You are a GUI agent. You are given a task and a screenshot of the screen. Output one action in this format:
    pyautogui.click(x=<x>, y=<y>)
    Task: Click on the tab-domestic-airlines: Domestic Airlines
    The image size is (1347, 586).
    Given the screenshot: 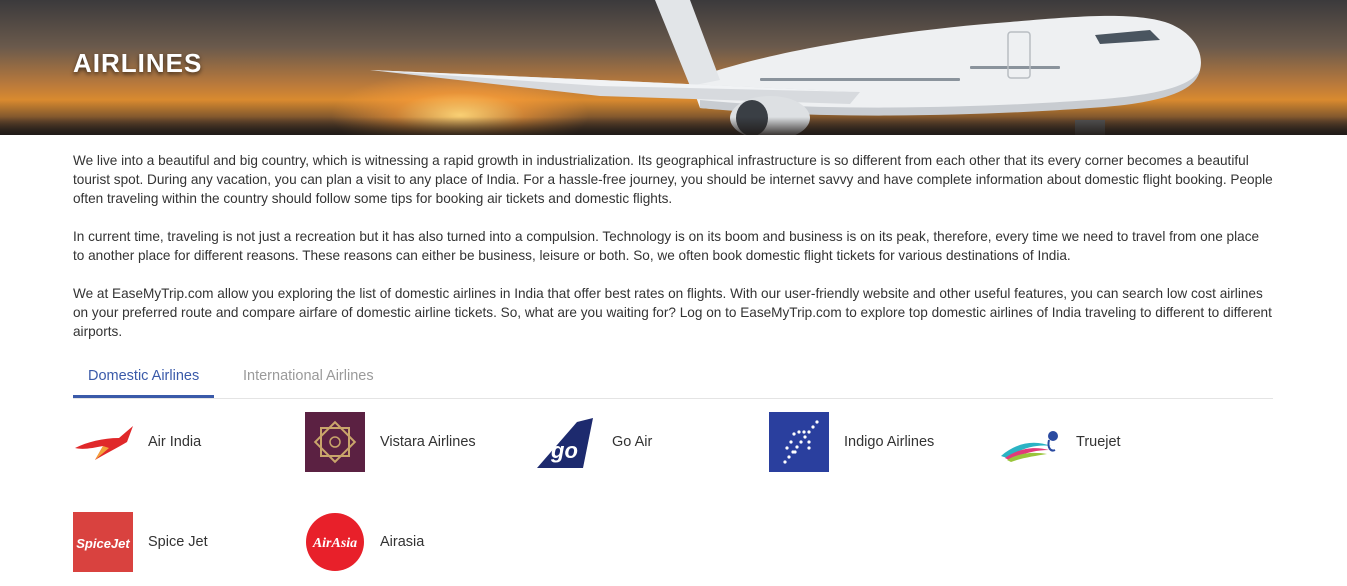 What is the action you would take?
    pyautogui.click(x=144, y=379)
    